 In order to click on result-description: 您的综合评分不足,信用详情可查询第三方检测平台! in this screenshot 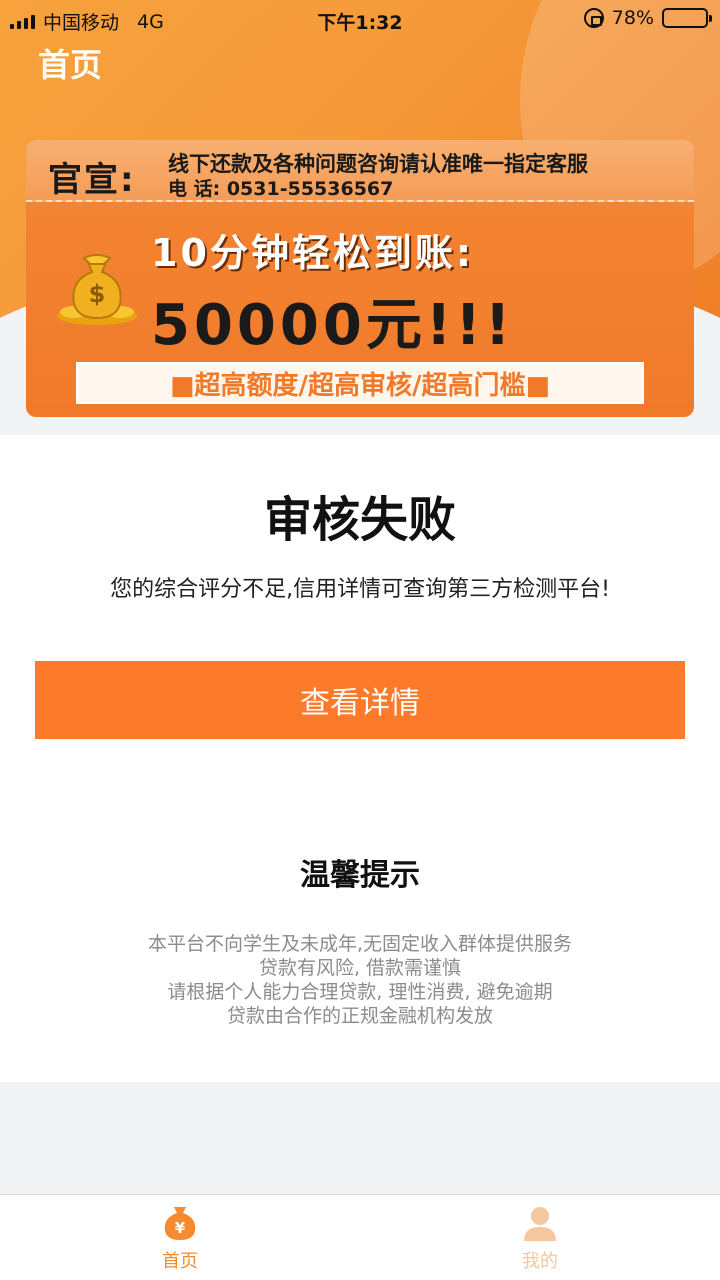, I will do `click(360, 589)`.